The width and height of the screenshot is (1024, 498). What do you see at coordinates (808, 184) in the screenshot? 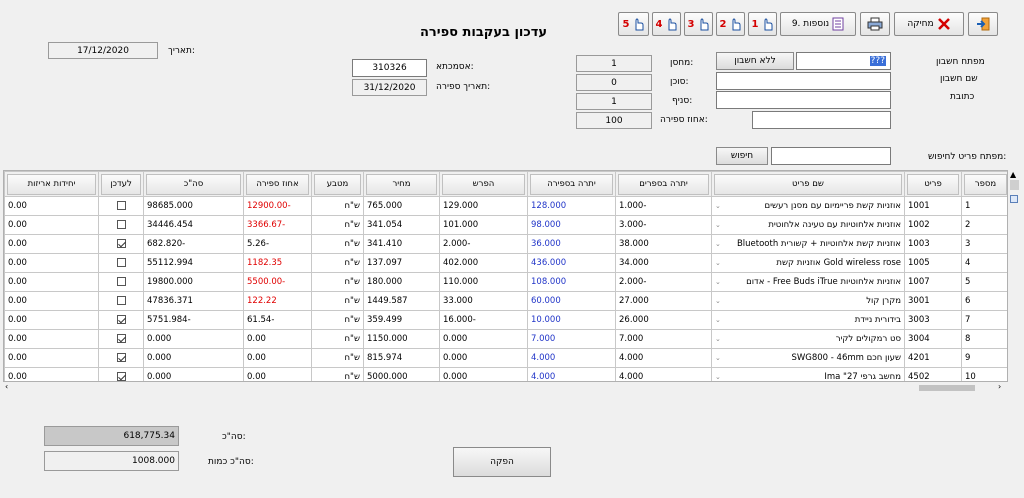
I see `column-header: שם פריט` at bounding box center [808, 184].